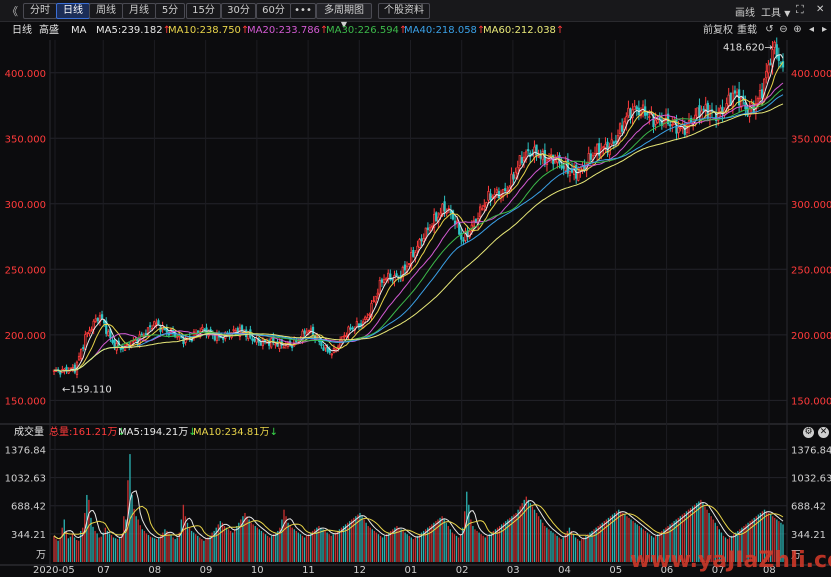  What do you see at coordinates (28, 507) in the screenshot?
I see `volume-tick-left: 688.42` at bounding box center [28, 507].